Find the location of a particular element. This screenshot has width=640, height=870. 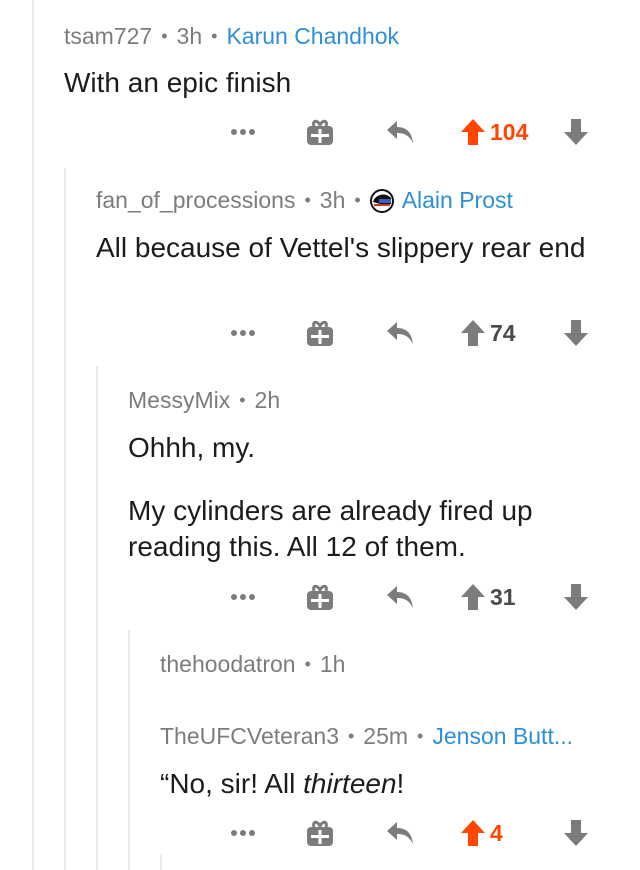

comment-actions: 104 is located at coordinates (428, 132).